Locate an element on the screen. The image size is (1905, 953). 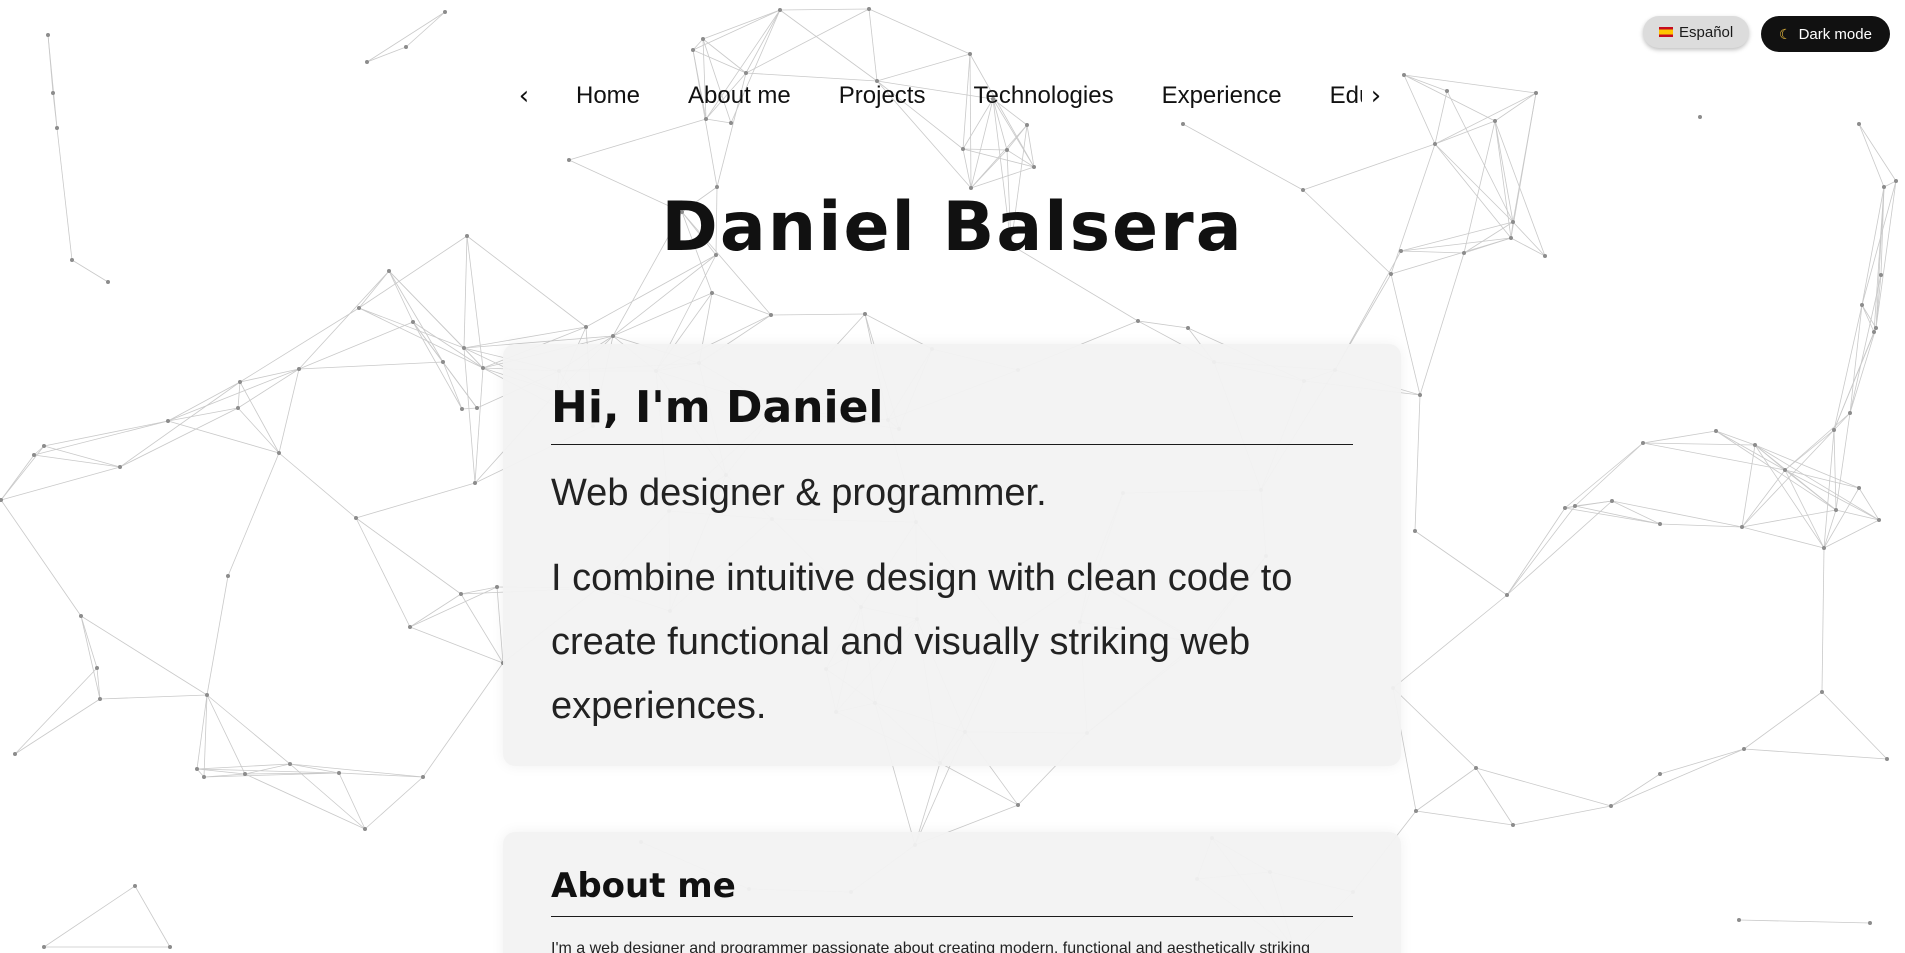
chevron-right-icon: › is located at coordinates (1376, 96).